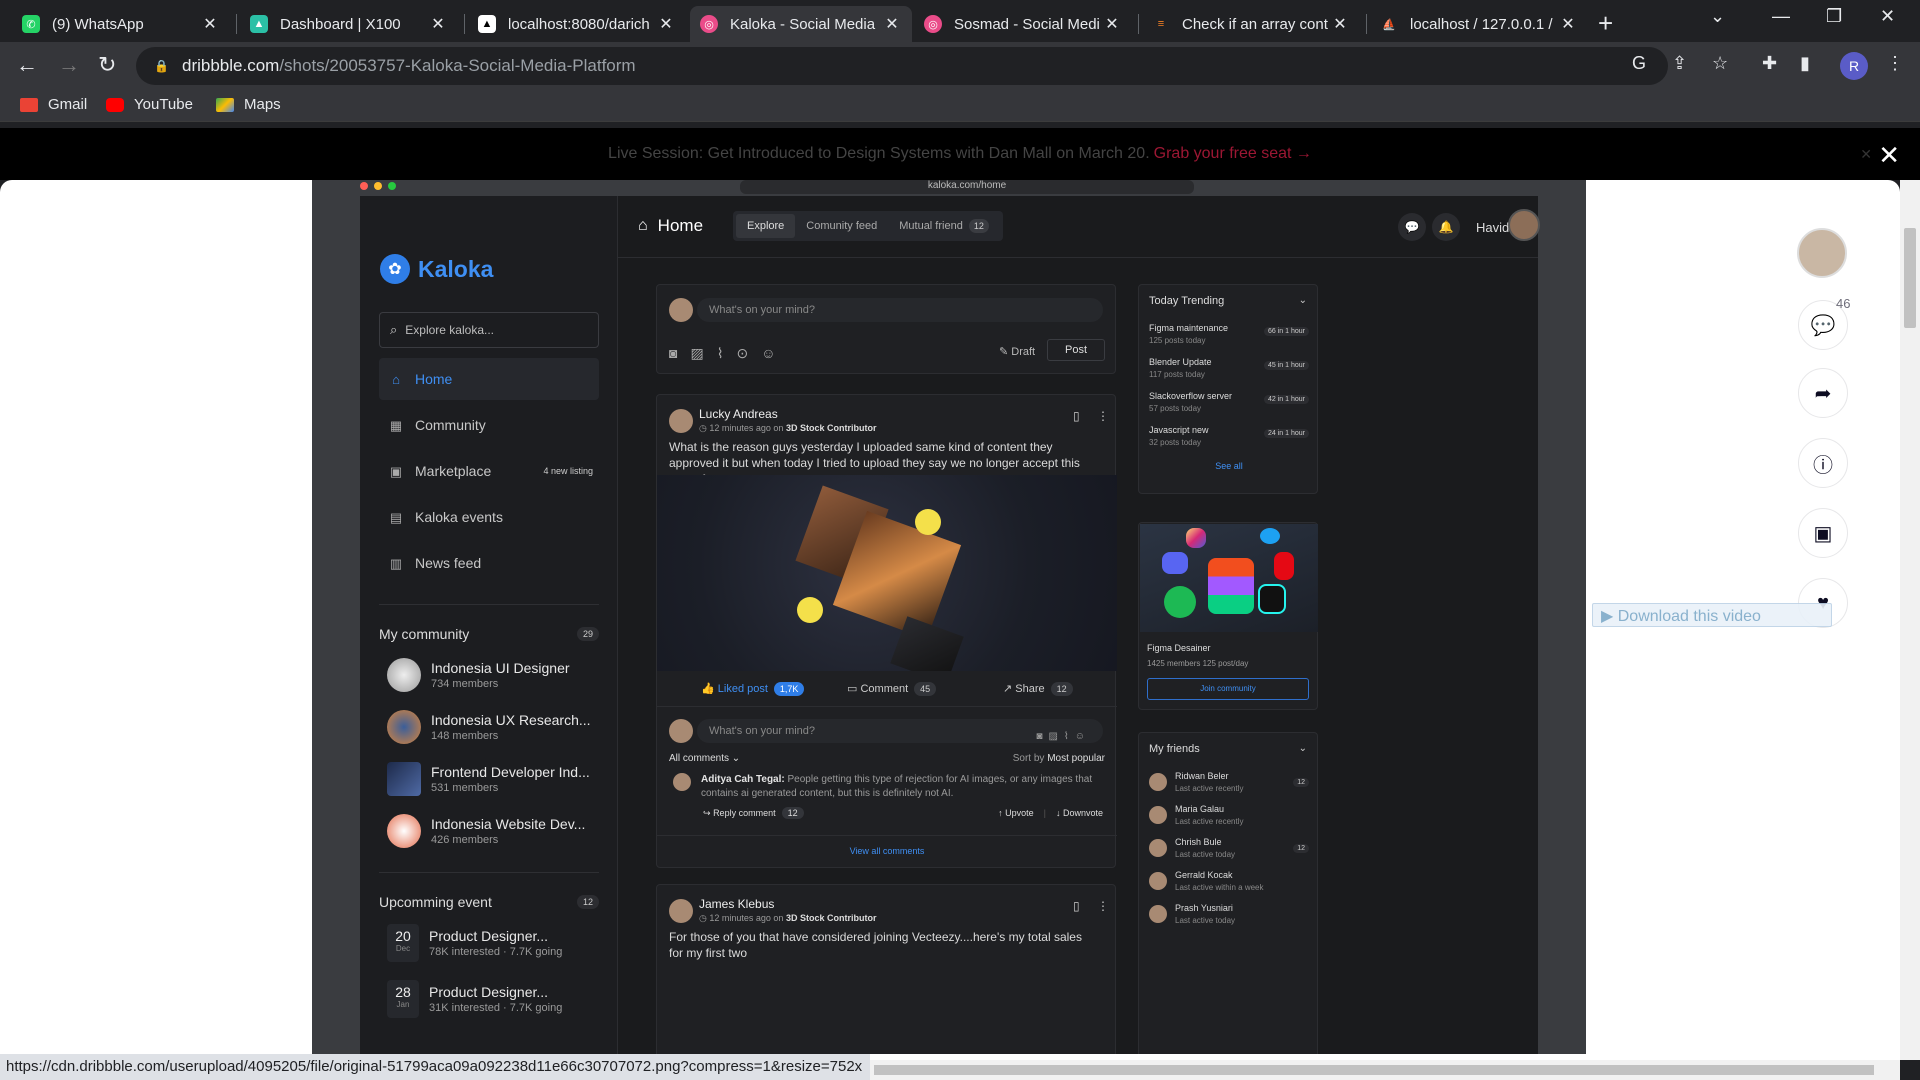  What do you see at coordinates (1895, 63) in the screenshot?
I see `menu-icon: ⋮` at bounding box center [1895, 63].